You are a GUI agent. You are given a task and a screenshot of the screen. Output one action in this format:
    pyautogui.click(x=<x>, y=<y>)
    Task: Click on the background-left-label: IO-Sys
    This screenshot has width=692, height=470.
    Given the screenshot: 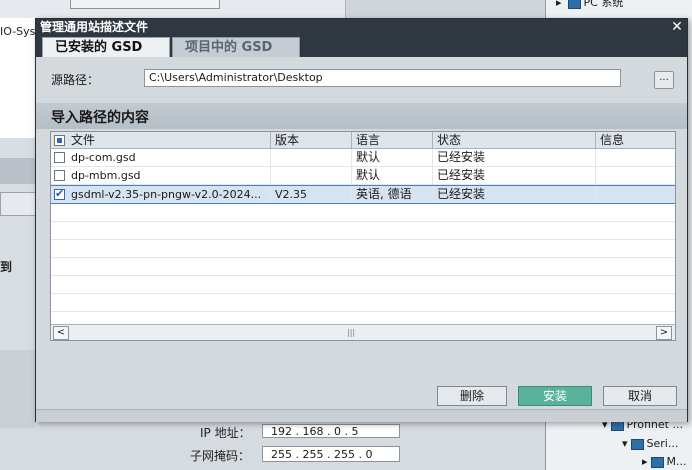 What is the action you would take?
    pyautogui.click(x=18, y=31)
    